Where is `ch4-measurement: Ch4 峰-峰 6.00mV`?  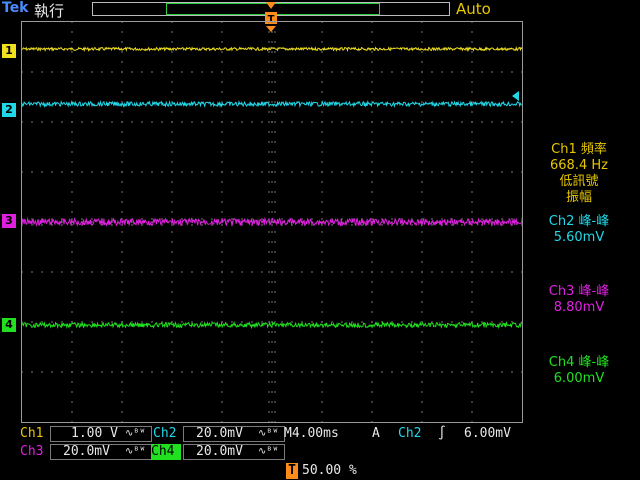 ch4-measurement: Ch4 峰-峰 6.00mV is located at coordinates (579, 371).